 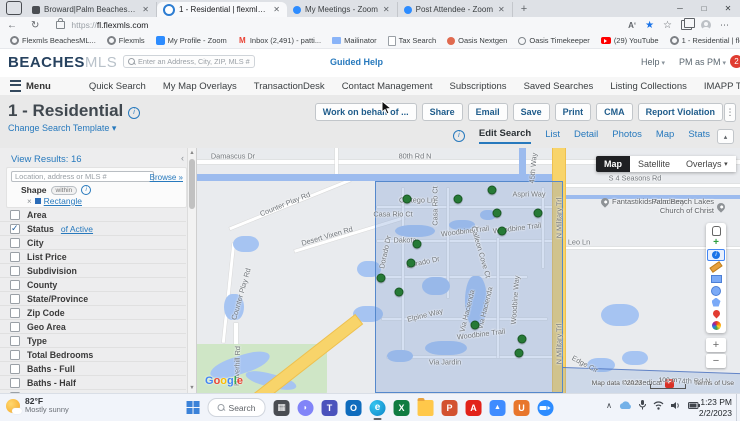 I want to click on refresh-icon: ↻, so click(x=35, y=25).